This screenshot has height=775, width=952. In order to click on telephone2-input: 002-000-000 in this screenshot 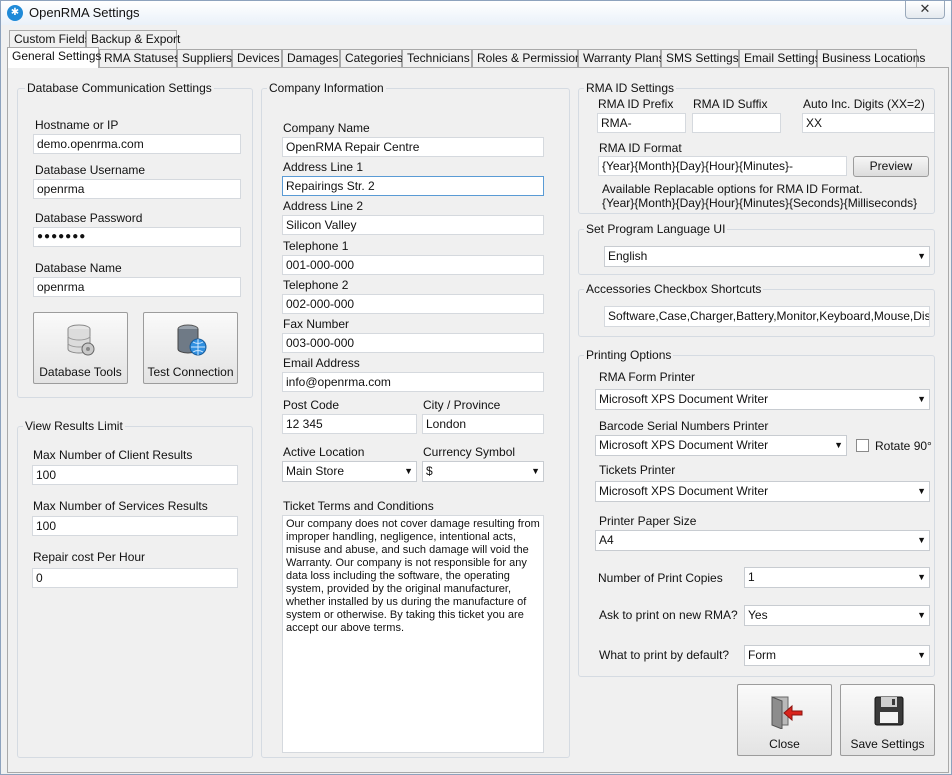, I will do `click(413, 304)`.